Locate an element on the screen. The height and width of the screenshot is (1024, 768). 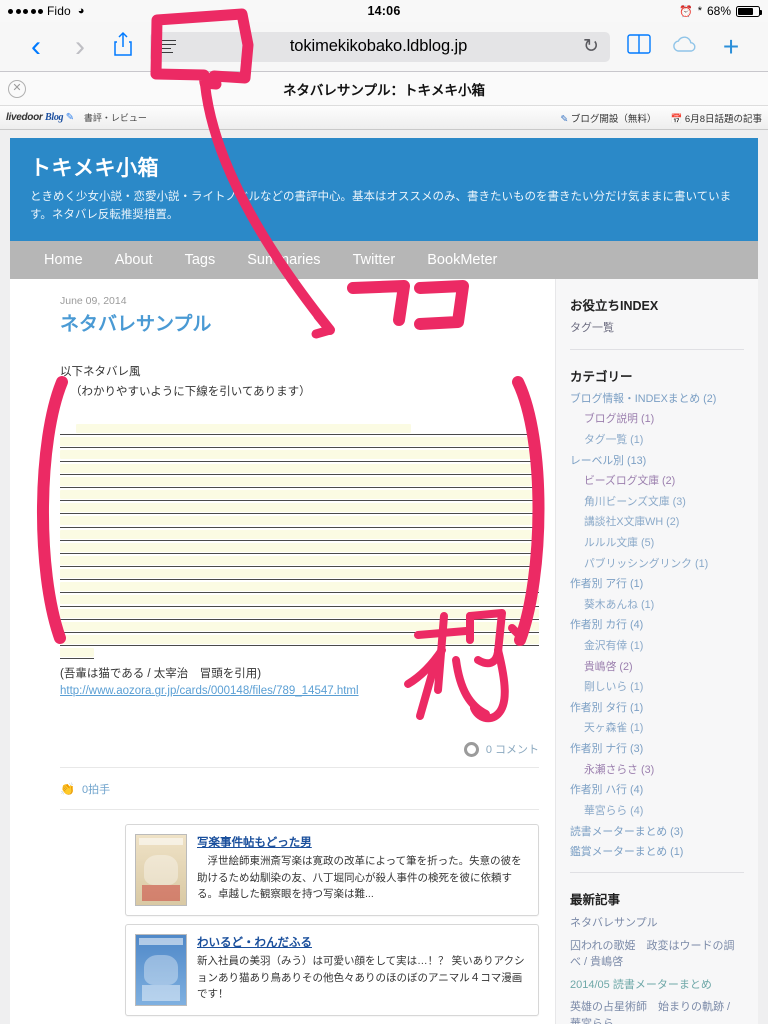
reload-icon: ↻ is located at coordinates (591, 46).